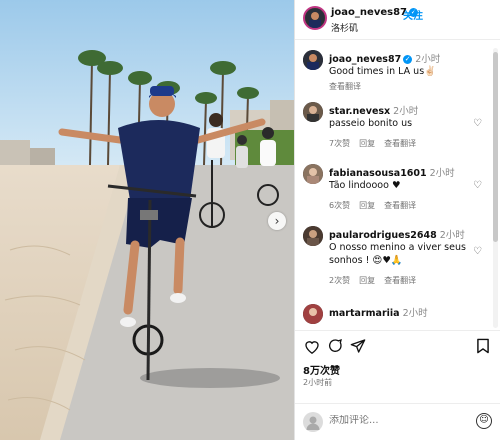 The image size is (500, 440). I want to click on verified-badge-icon: ✓, so click(408, 59).